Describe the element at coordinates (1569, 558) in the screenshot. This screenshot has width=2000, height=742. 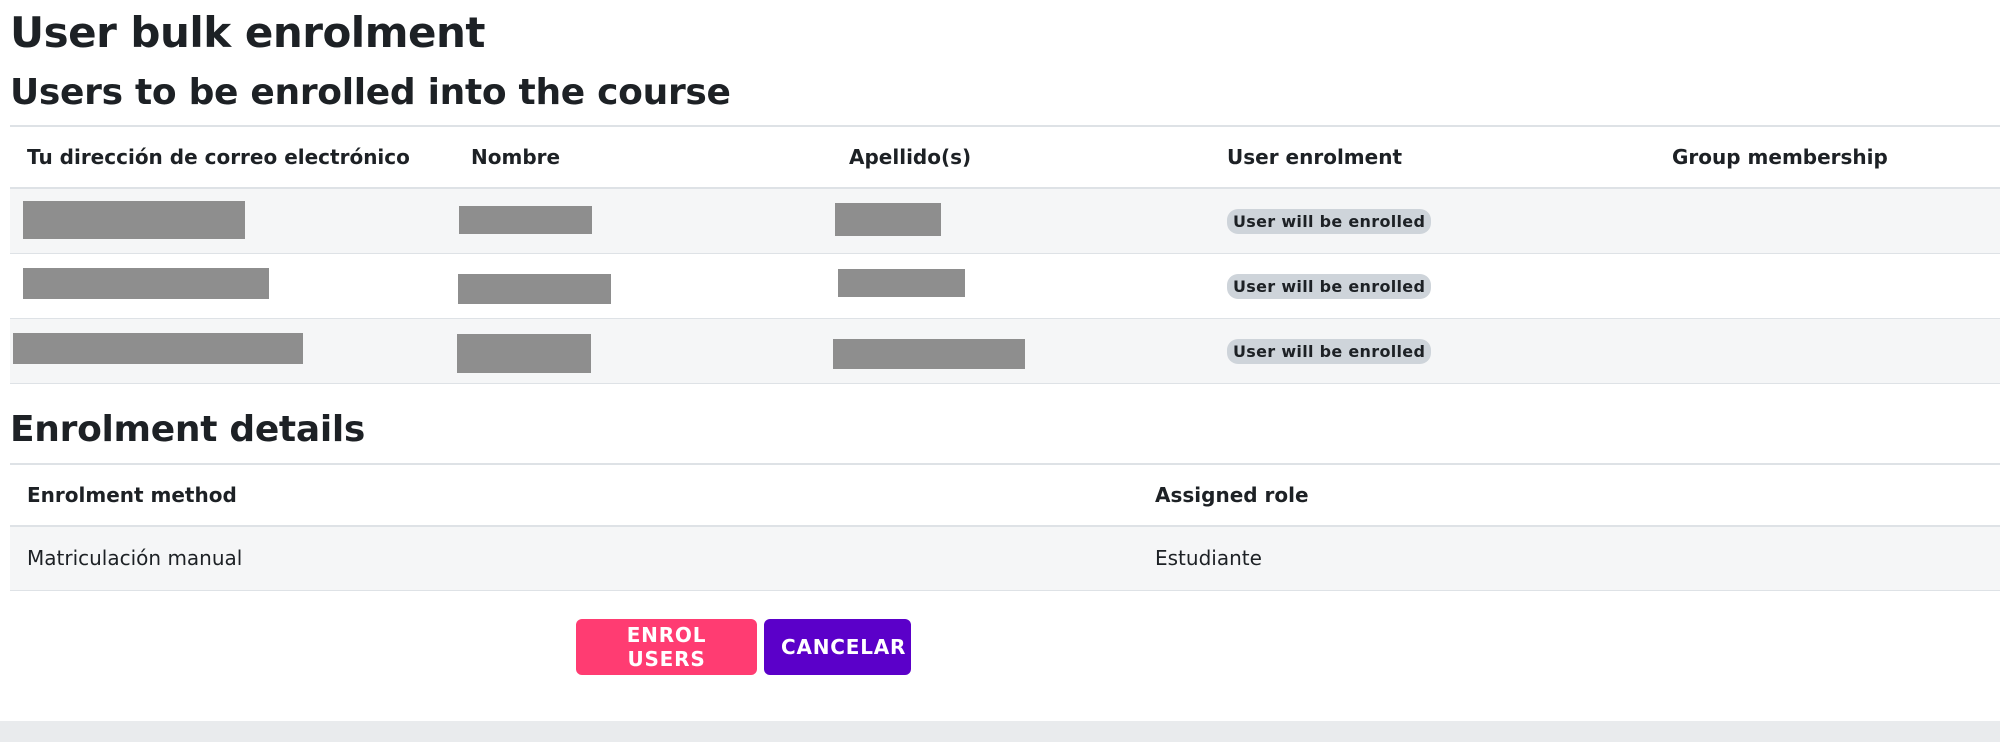
I see `assigned-role-value: Estudiante` at that location.